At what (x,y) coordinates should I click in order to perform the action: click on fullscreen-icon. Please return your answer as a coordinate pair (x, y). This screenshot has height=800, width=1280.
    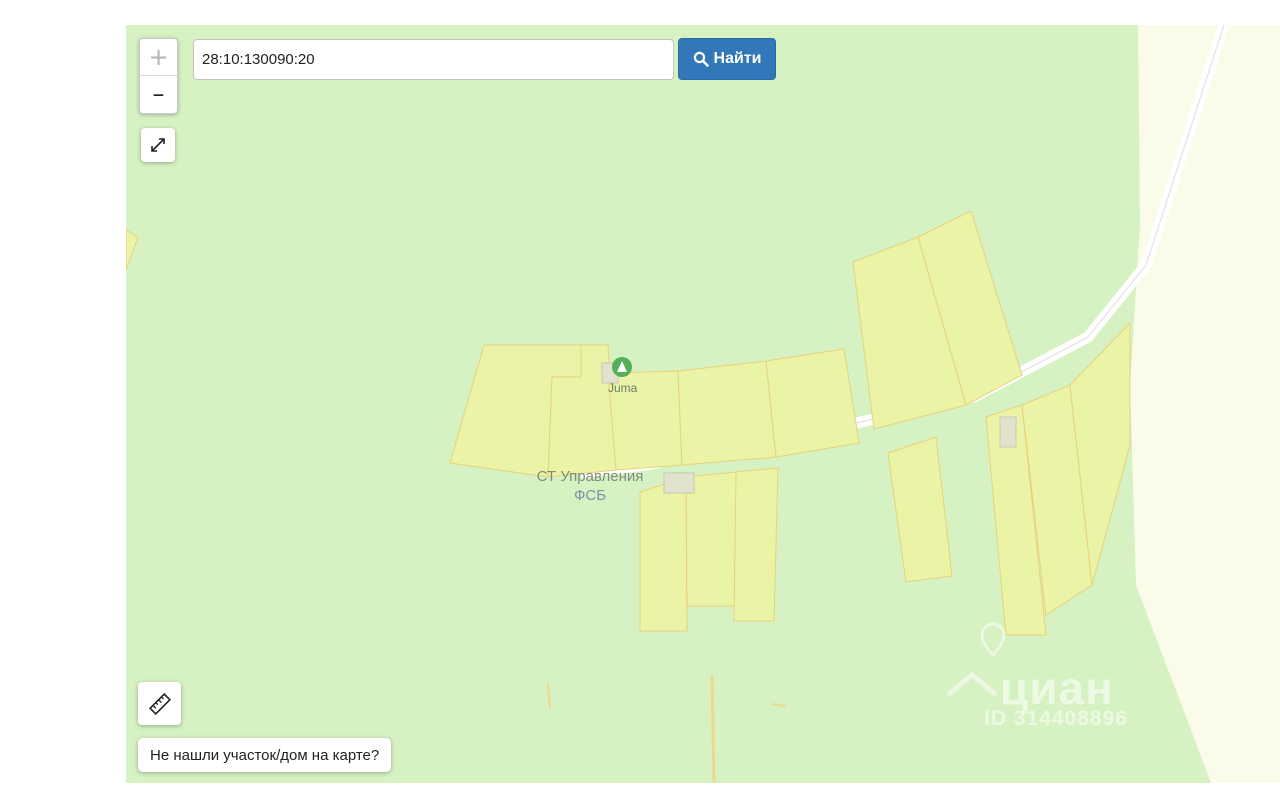
    Looking at the image, I should click on (158, 145).